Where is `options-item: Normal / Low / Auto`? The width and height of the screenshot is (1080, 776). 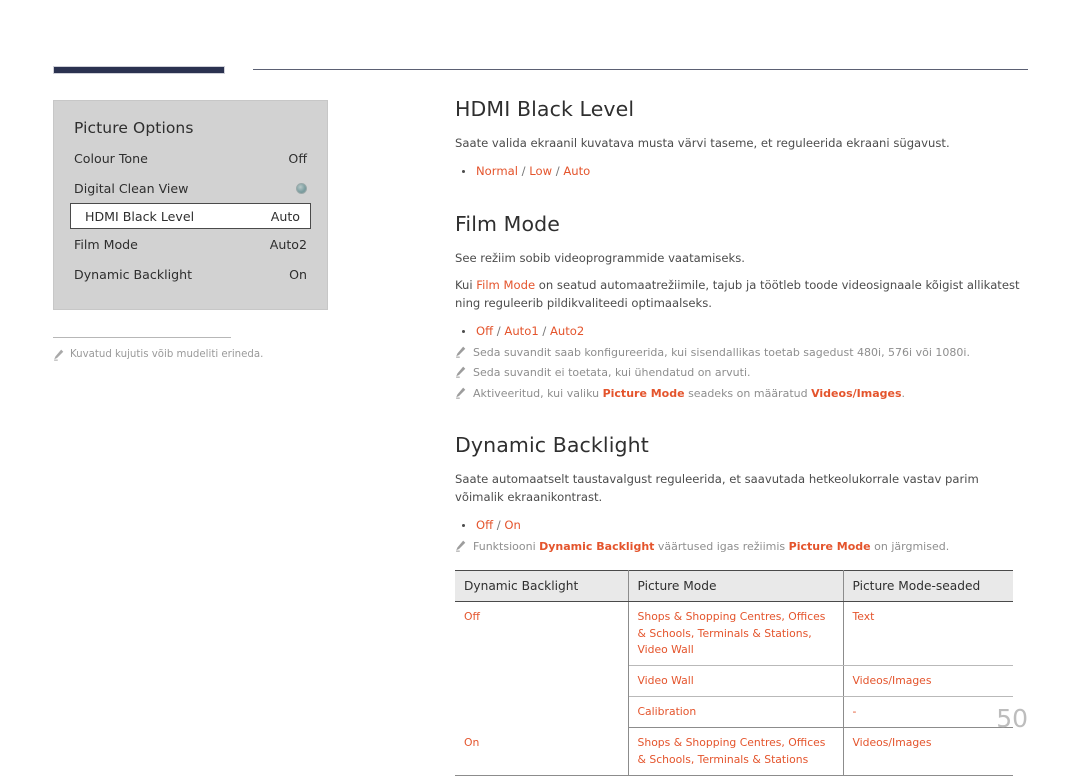
options-item: Normal / Low / Auto is located at coordinates (742, 172).